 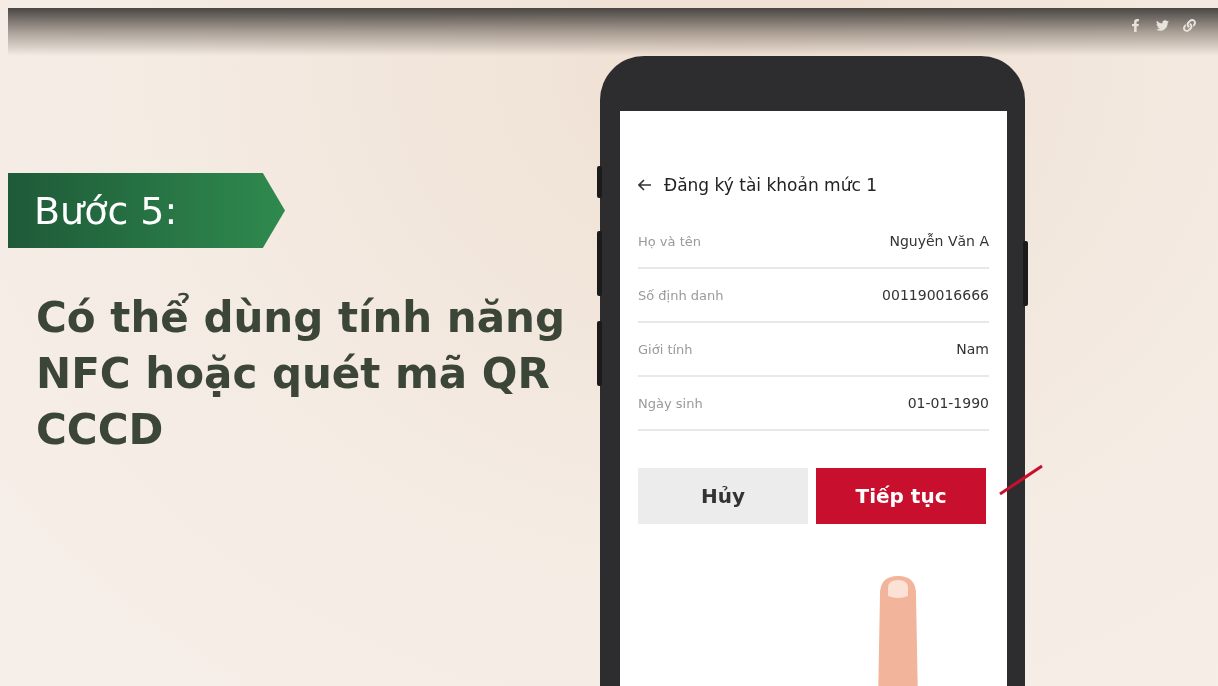 What do you see at coordinates (669, 241) in the screenshot?
I see `field-label: Họ và tên` at bounding box center [669, 241].